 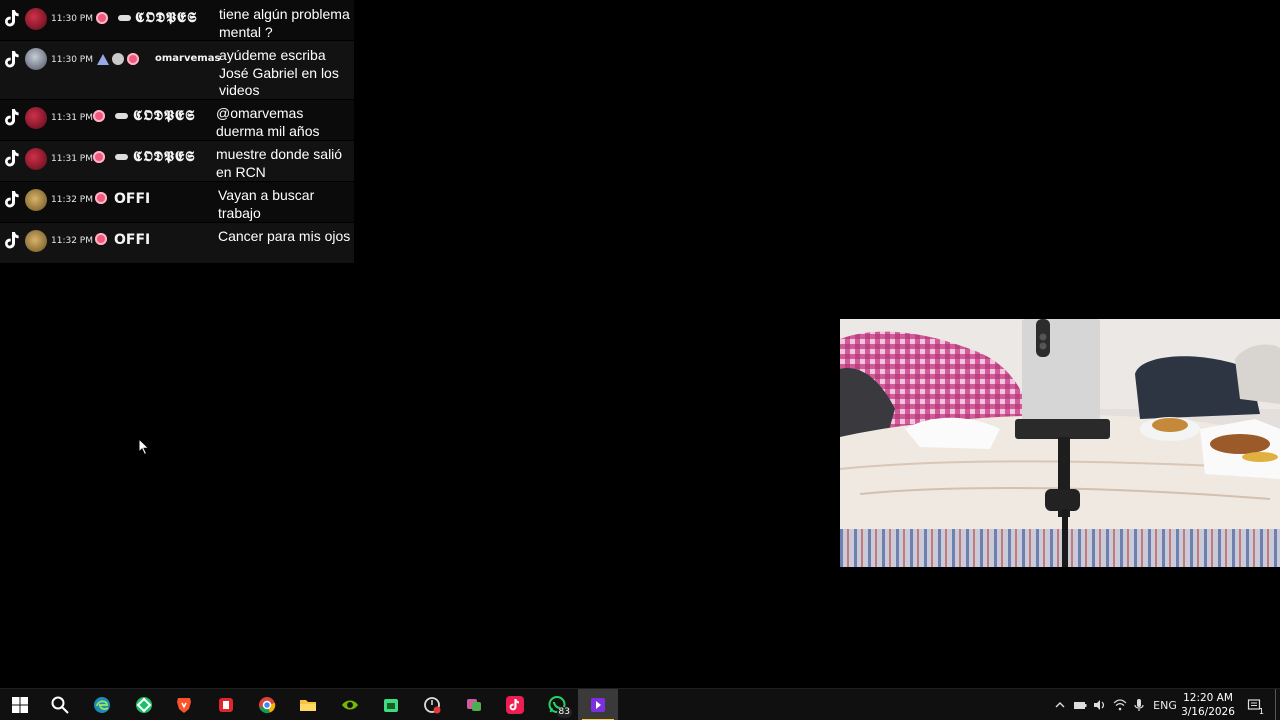 I want to click on start-button, so click(x=20, y=704).